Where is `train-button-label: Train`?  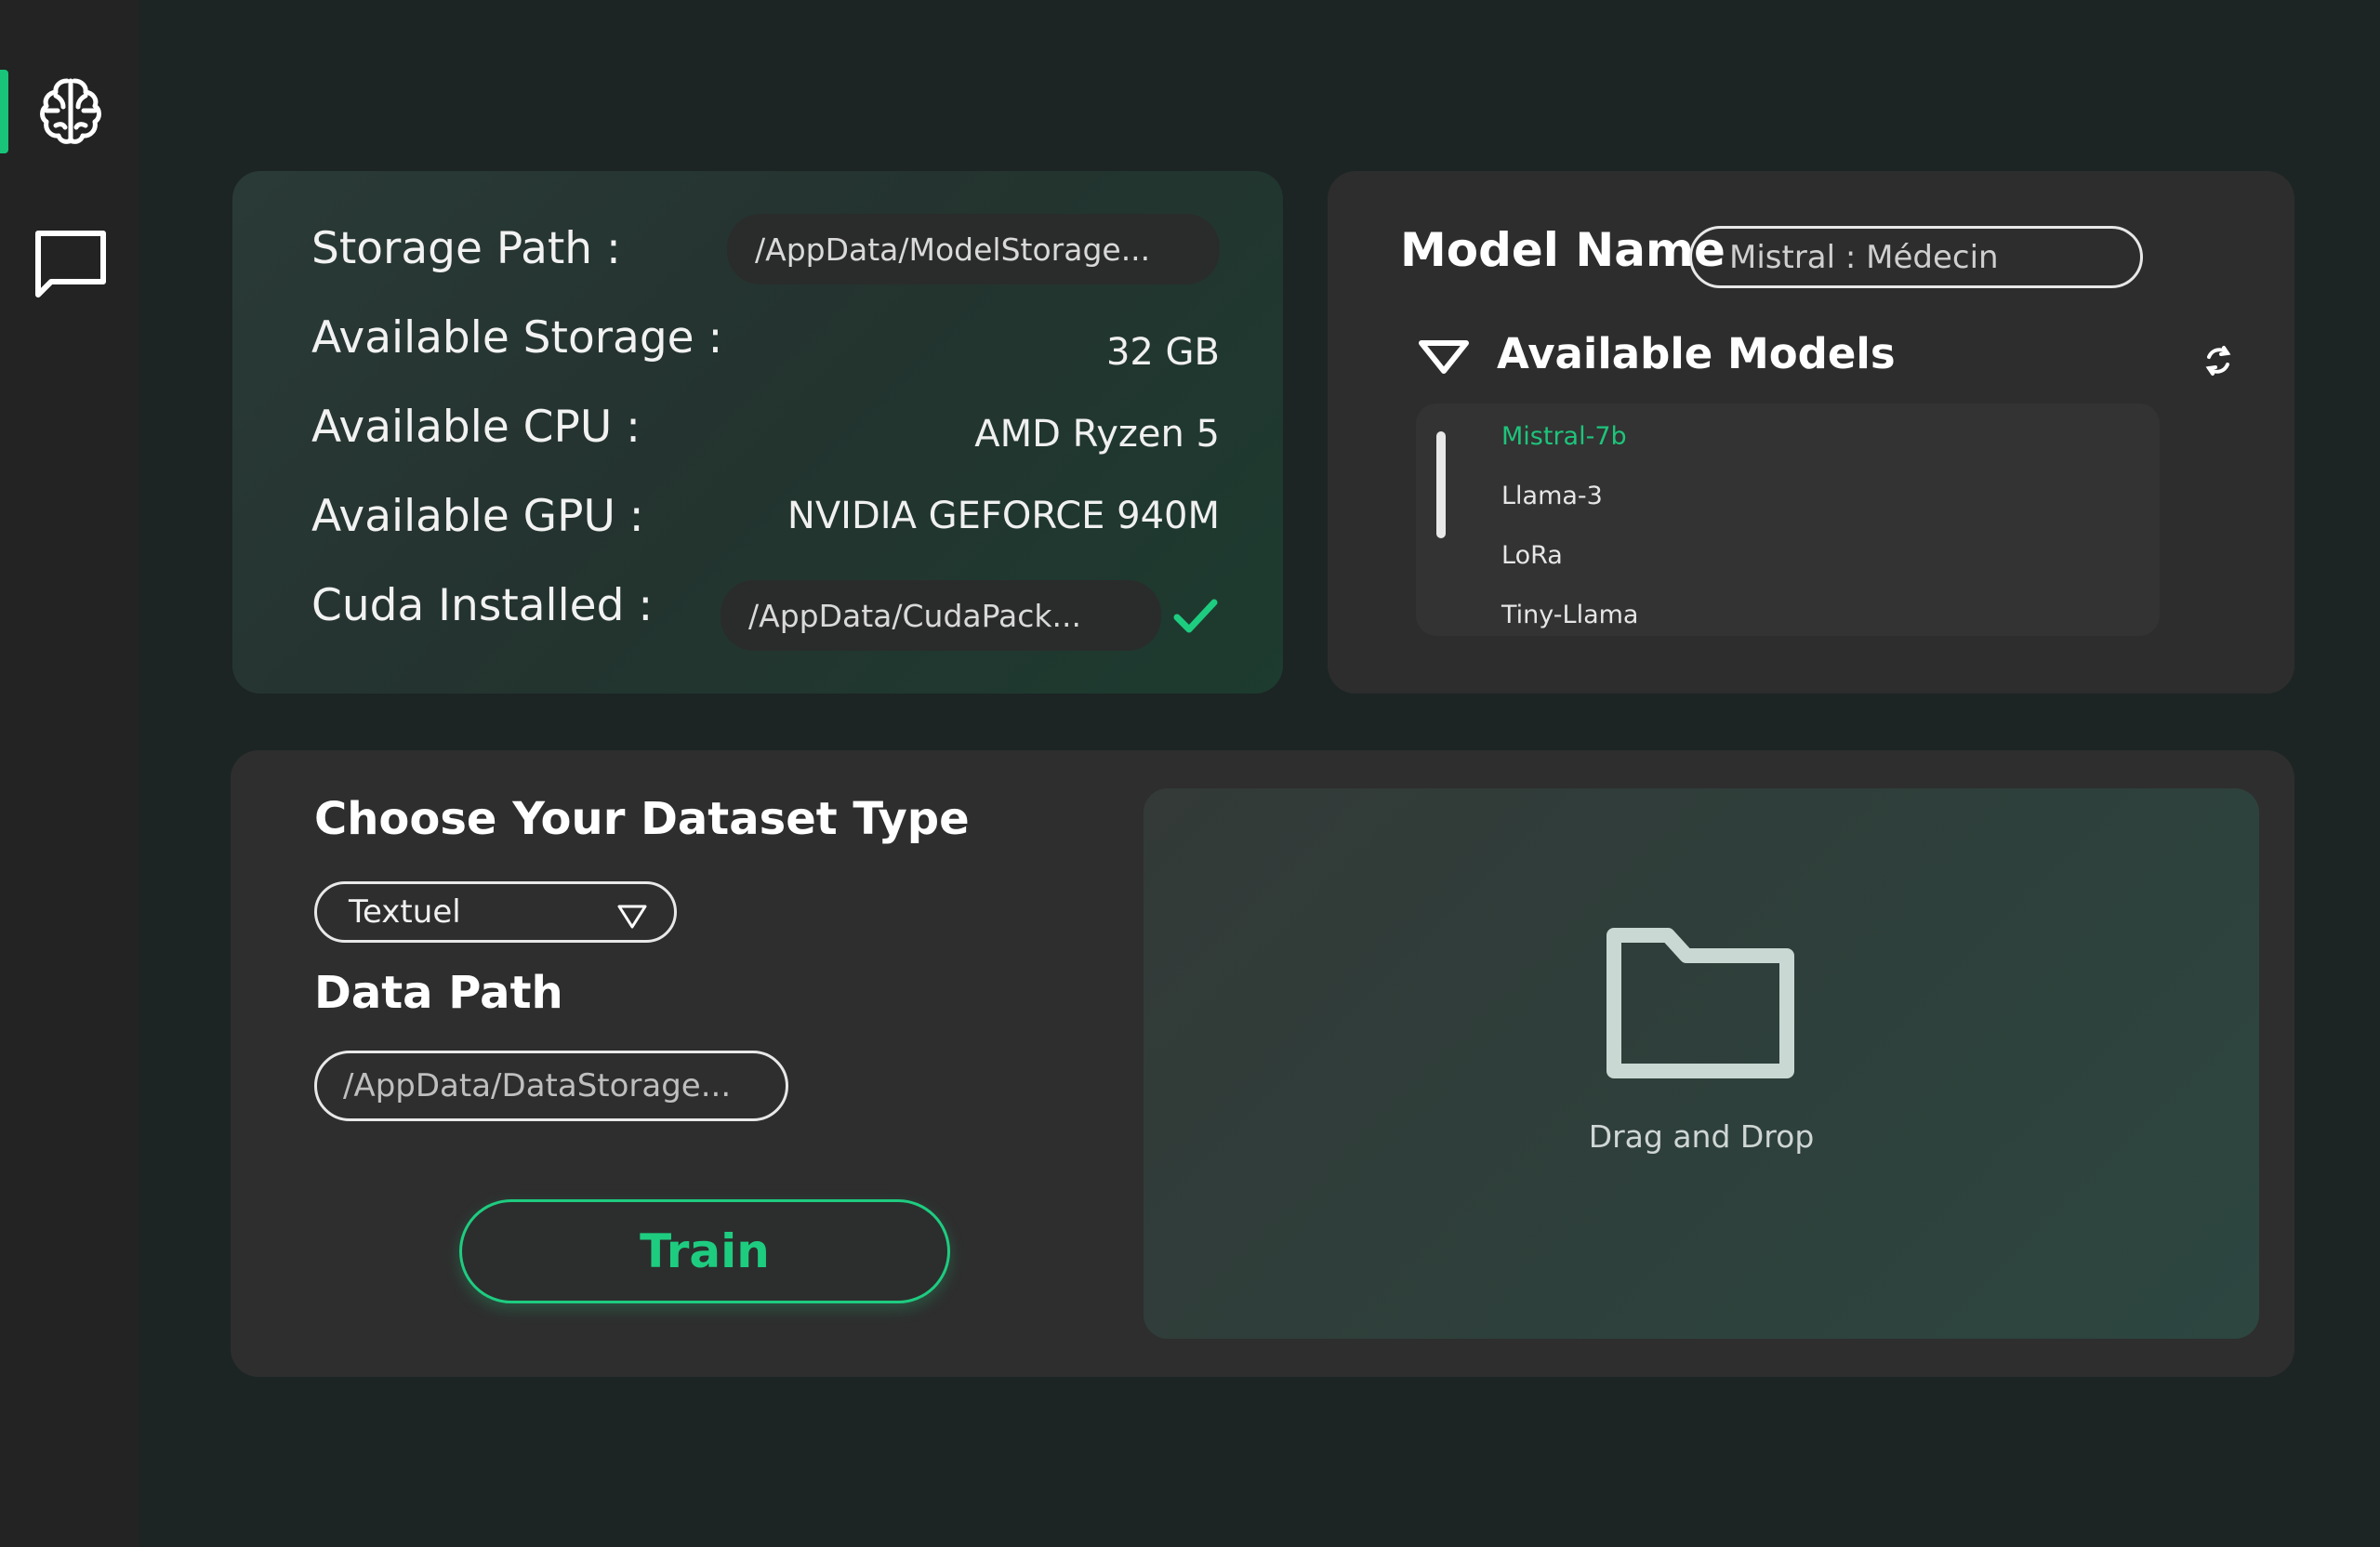 train-button-label: Train is located at coordinates (705, 1251).